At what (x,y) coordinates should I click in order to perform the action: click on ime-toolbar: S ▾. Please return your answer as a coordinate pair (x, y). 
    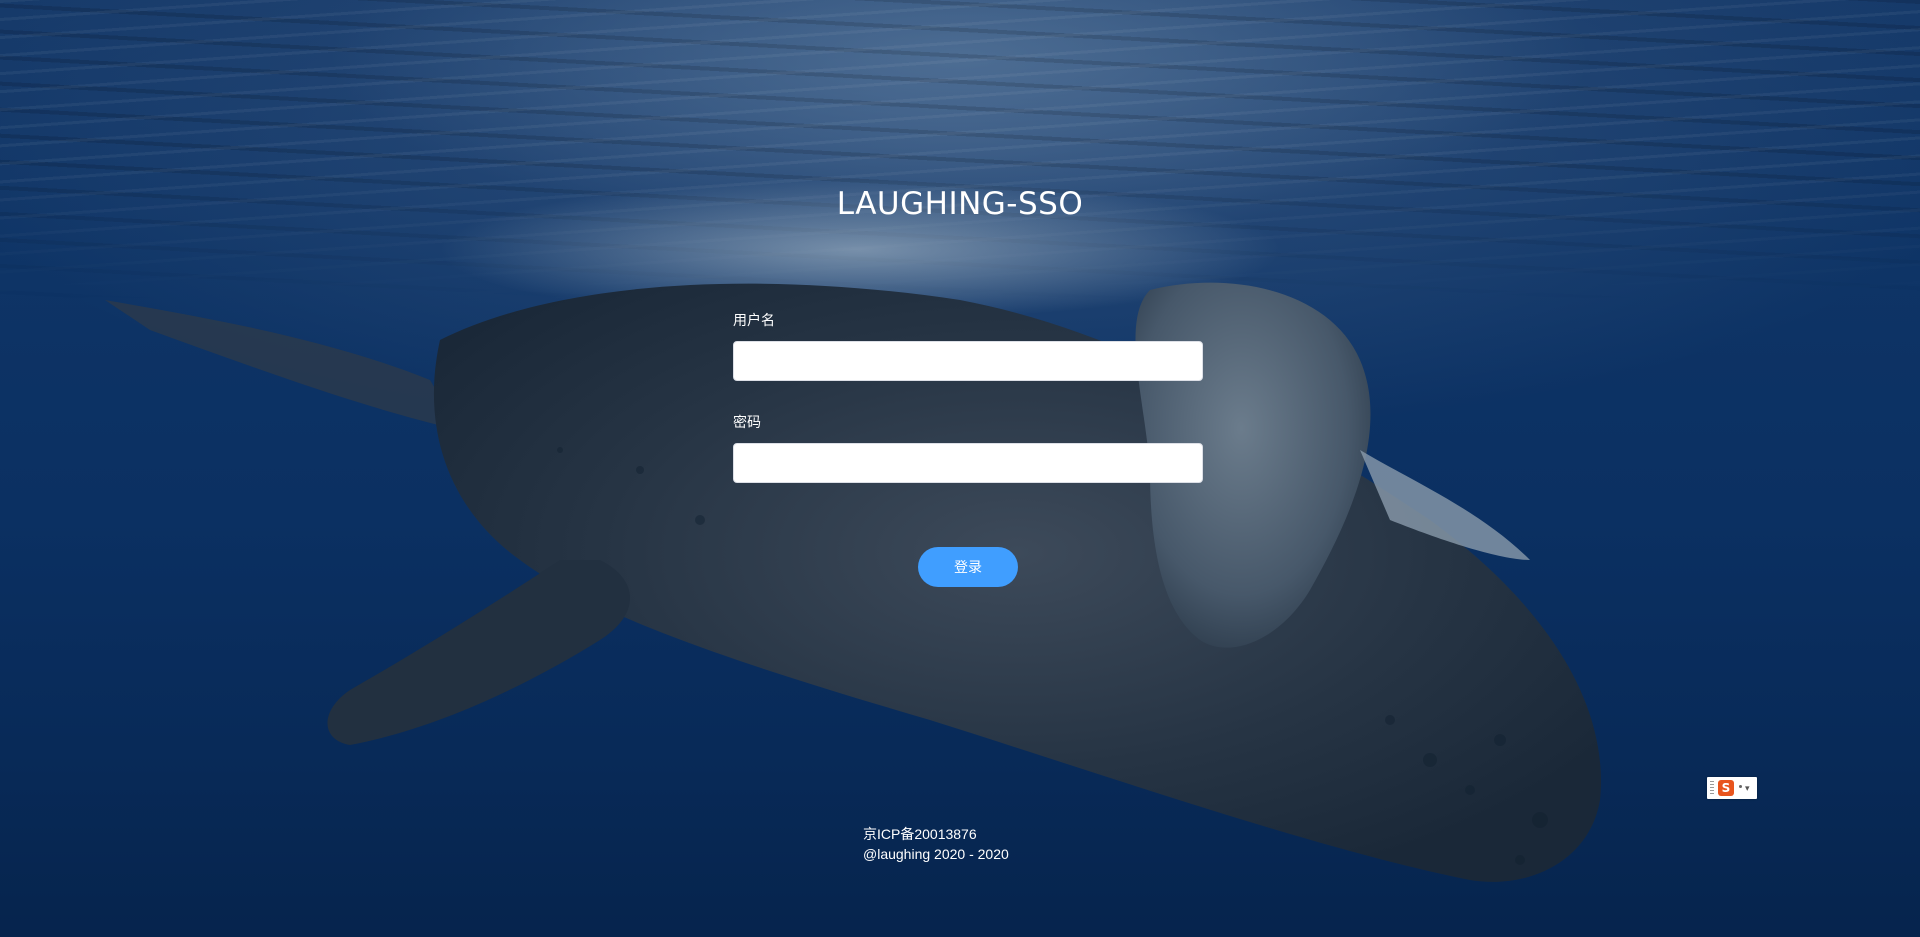
    Looking at the image, I should click on (1732, 788).